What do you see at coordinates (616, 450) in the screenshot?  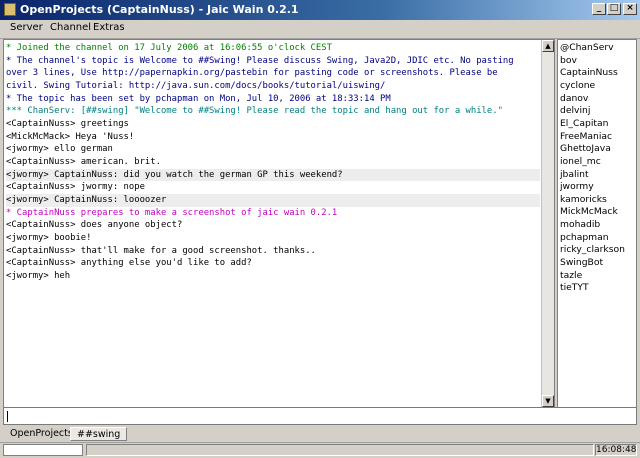 I see `status-clock: 16:08:48` at bounding box center [616, 450].